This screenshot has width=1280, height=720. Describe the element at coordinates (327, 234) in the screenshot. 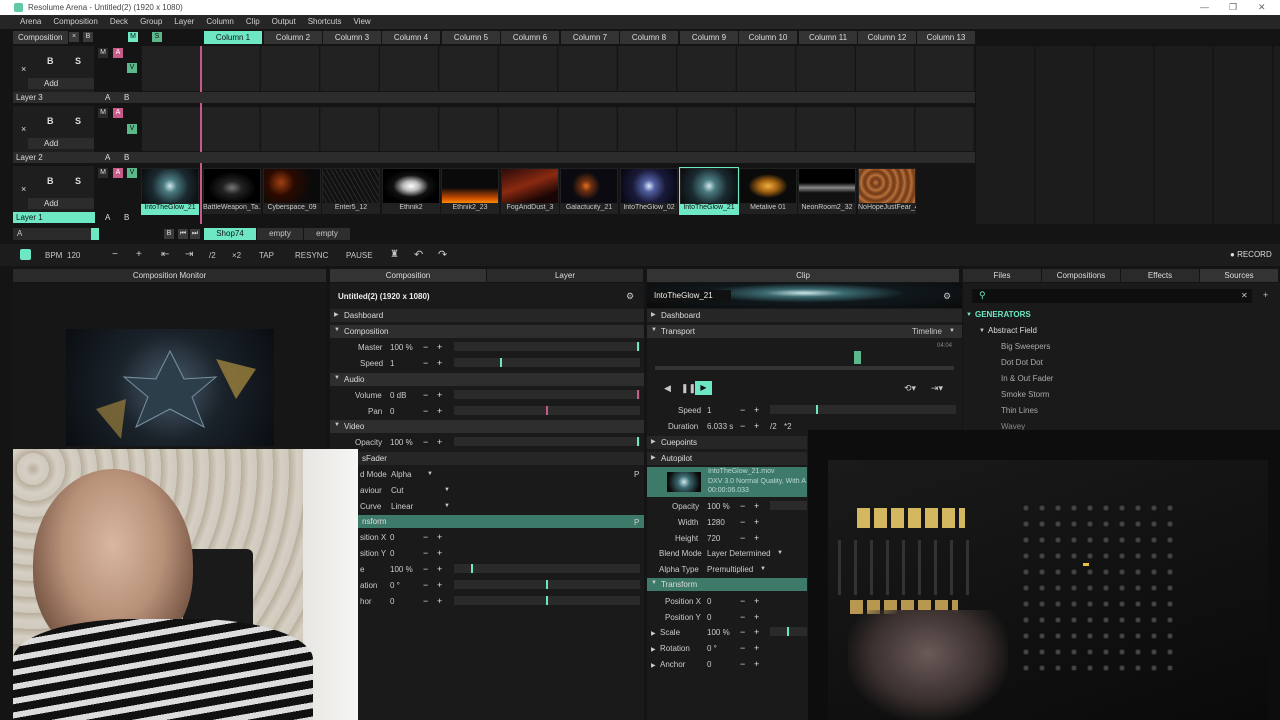

I see `deck-tab-empty-2: empty` at that location.